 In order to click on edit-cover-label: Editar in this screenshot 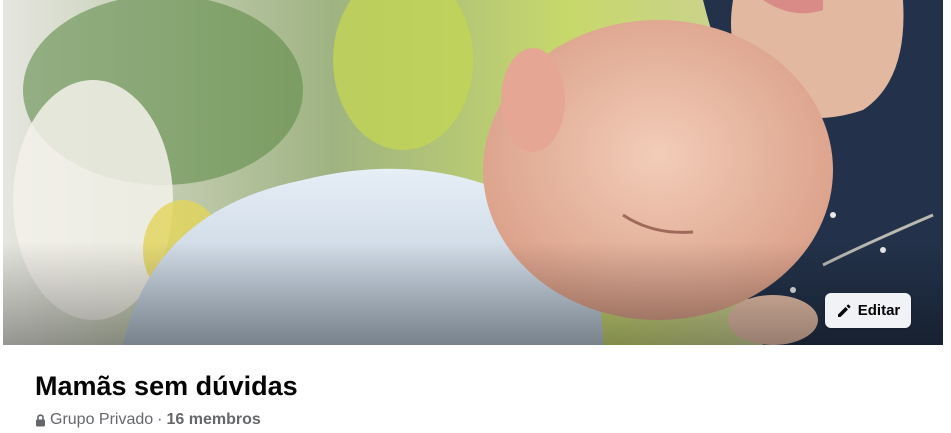, I will do `click(879, 310)`.